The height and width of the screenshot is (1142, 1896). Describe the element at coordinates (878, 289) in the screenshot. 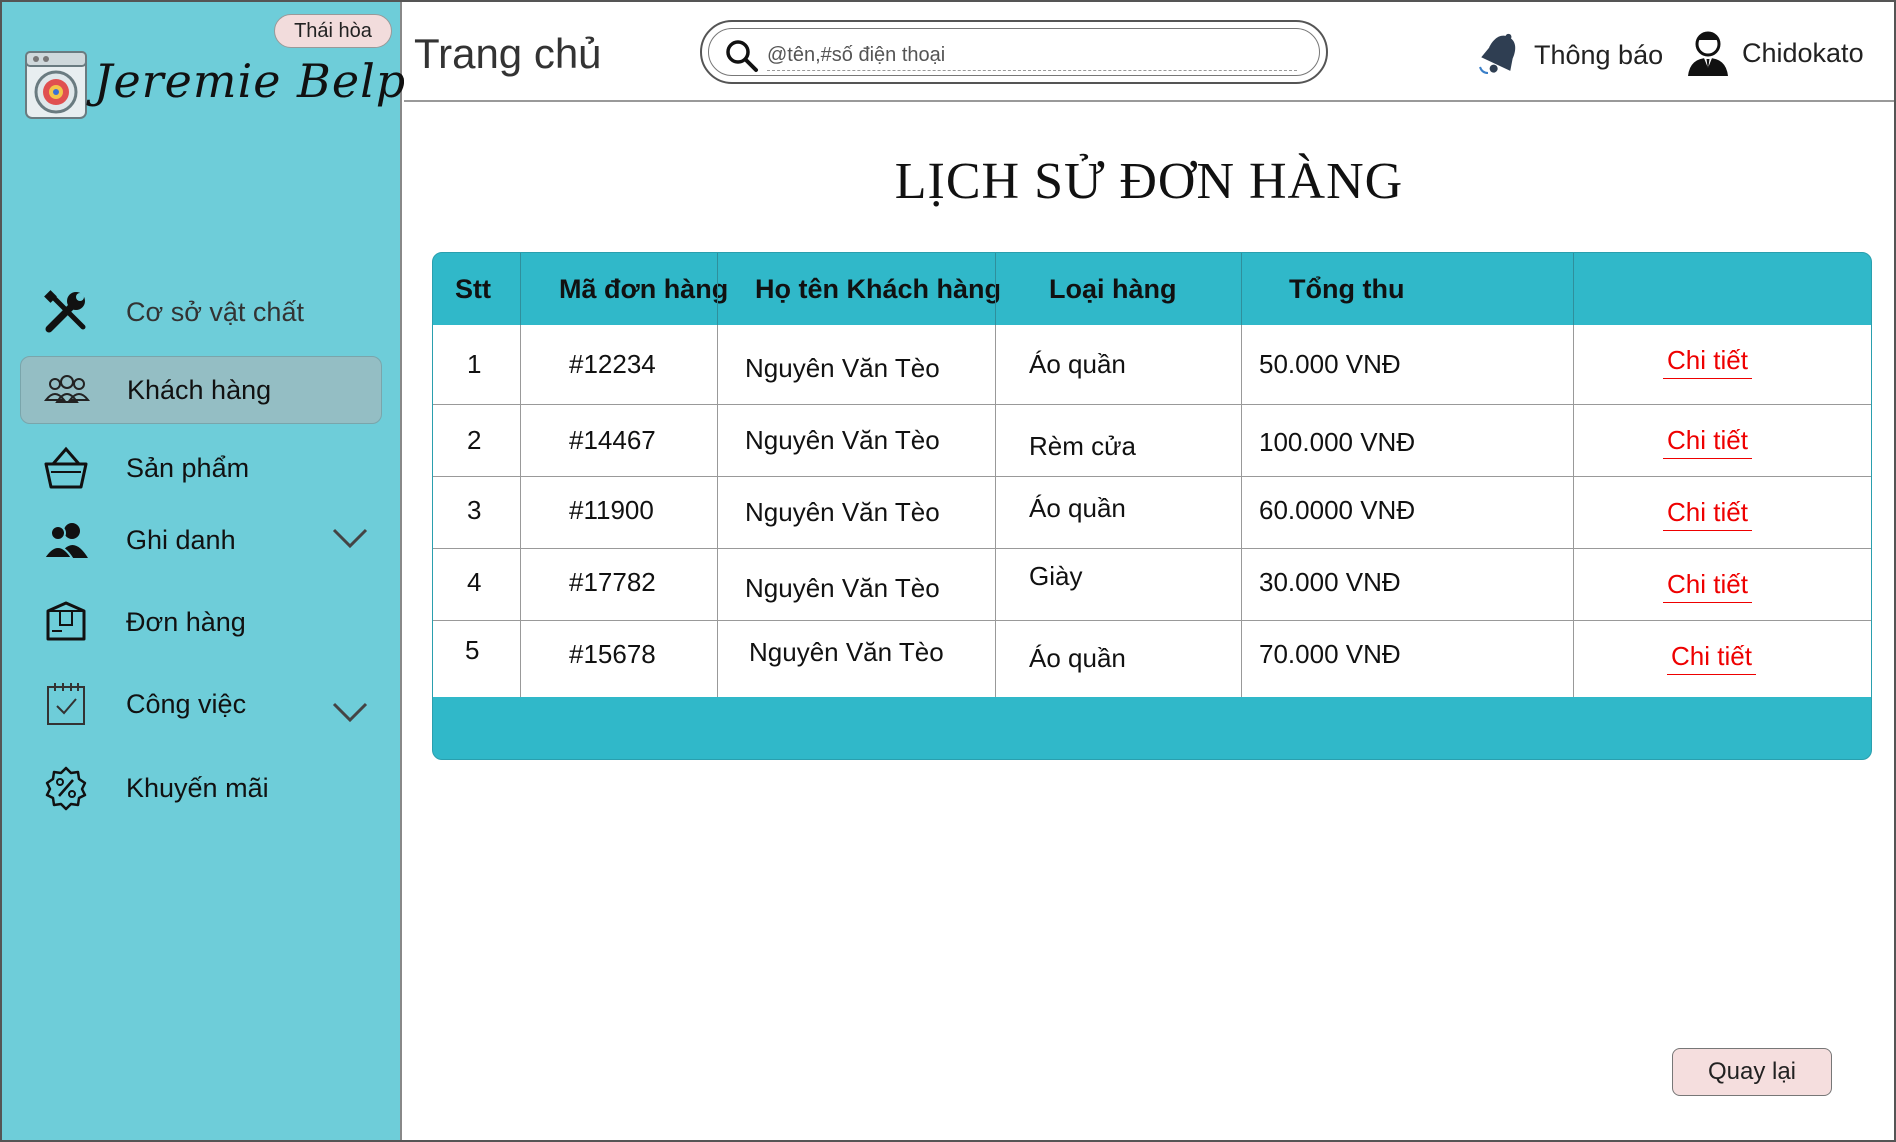

I see `column-header-customer-name: Họ tên Khách hàng` at that location.